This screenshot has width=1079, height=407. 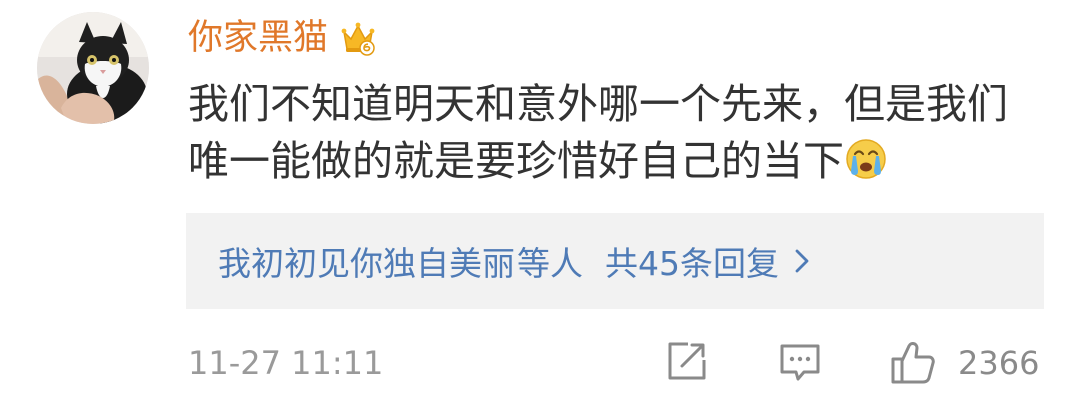 What do you see at coordinates (258, 38) in the screenshot?
I see `username: 你家黑猫` at bounding box center [258, 38].